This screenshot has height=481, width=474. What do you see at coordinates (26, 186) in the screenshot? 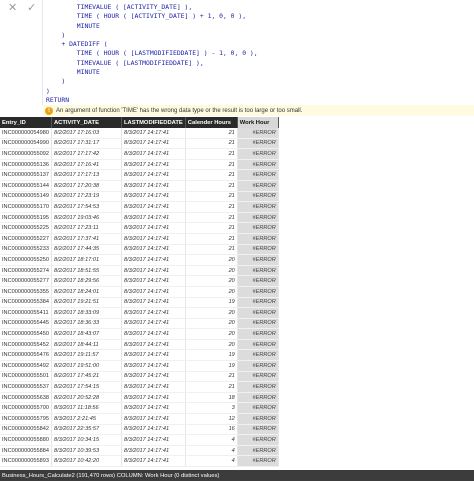
I see `table-cell: INC000000055144` at bounding box center [26, 186].